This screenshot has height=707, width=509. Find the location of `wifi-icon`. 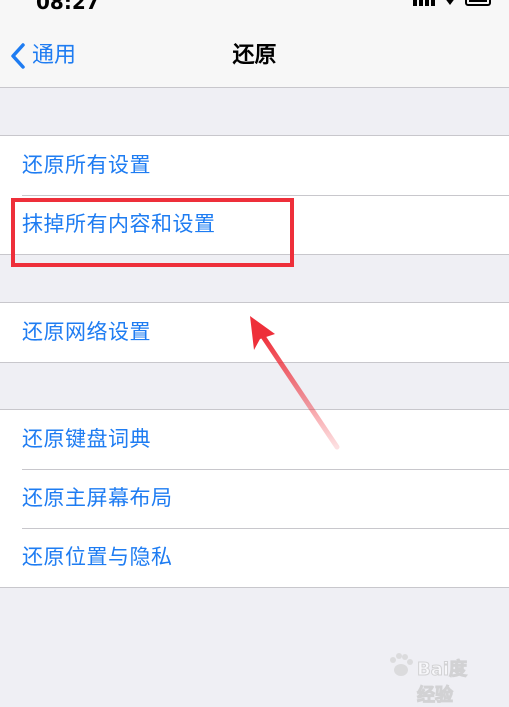

wifi-icon is located at coordinates (450, 2).